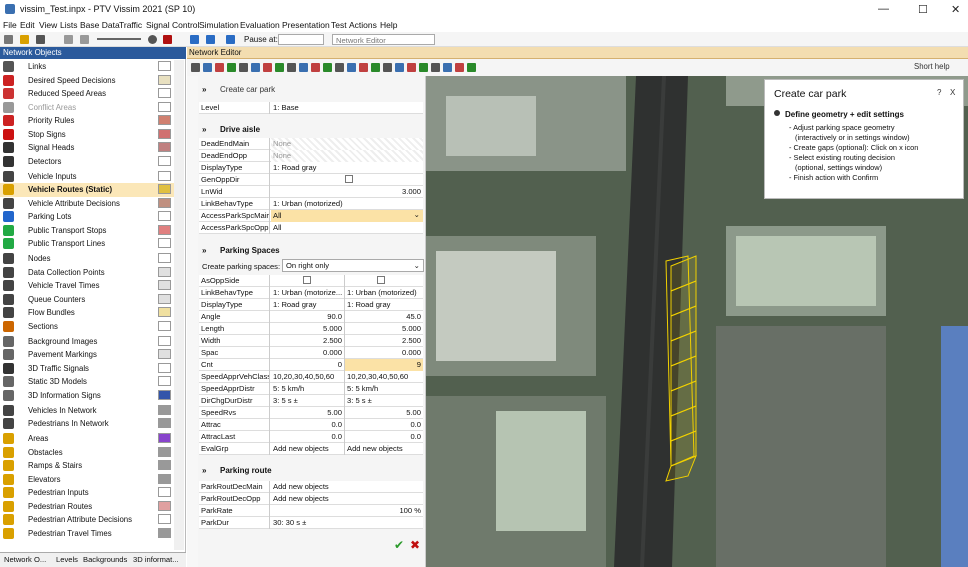 The width and height of the screenshot is (968, 567). I want to click on property-value: 1: Urban (motorized), so click(347, 204).